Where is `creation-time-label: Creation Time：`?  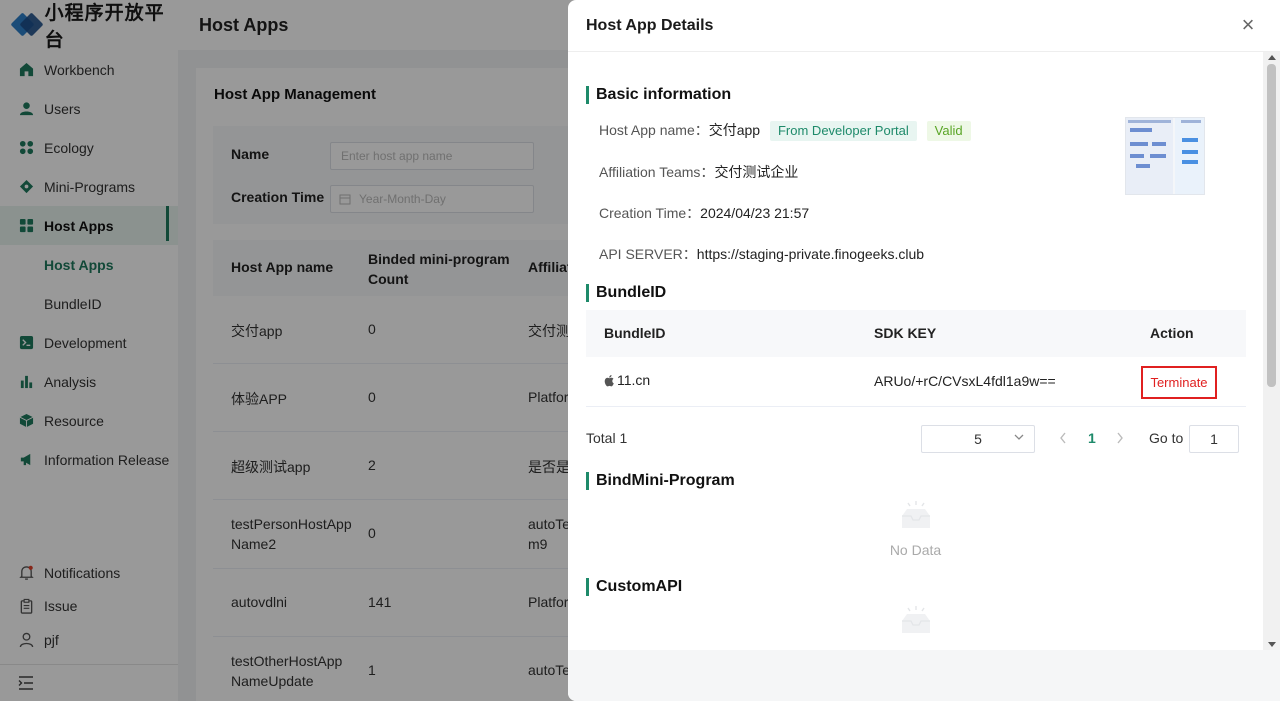 creation-time-label: Creation Time： is located at coordinates (650, 213).